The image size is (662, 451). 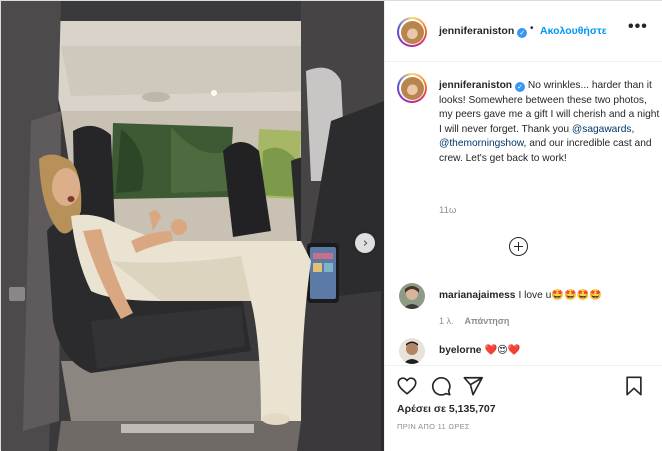 What do you see at coordinates (477, 295) in the screenshot?
I see `commenter-username: marianajaimess` at bounding box center [477, 295].